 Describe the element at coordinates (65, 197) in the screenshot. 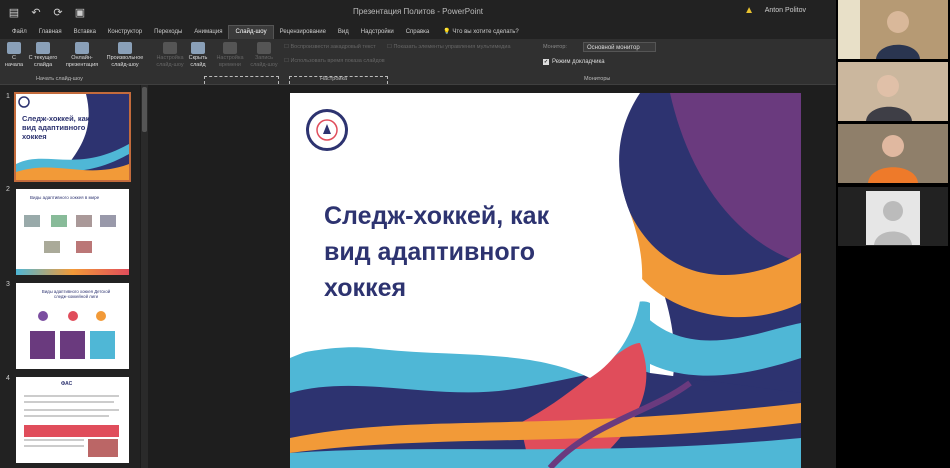

I see `slide-thumbnail-2-title: Виды адаптивного хоккея в мире` at that location.